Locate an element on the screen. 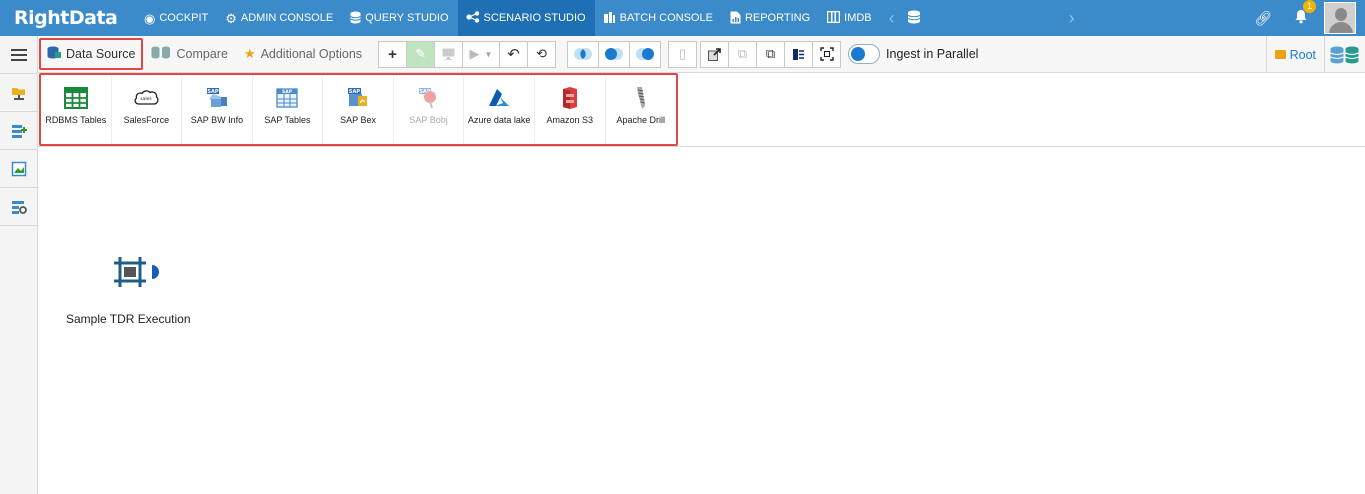 This screenshot has width=1365, height=494. source-label: SalesForce is located at coordinates (146, 120).